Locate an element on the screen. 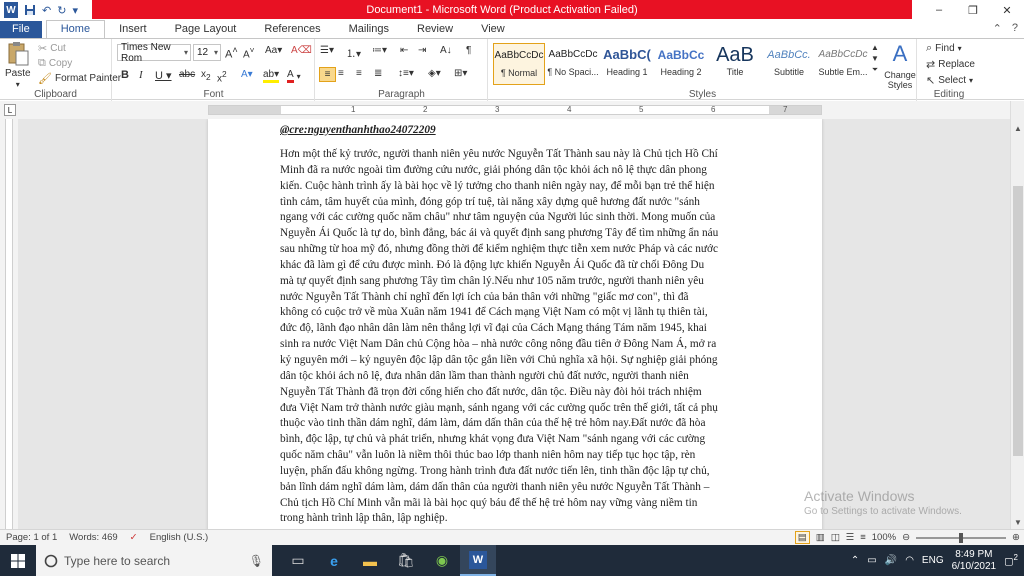 The width and height of the screenshot is (1024, 576). restore-button: ❐ is located at coordinates (973, 10).